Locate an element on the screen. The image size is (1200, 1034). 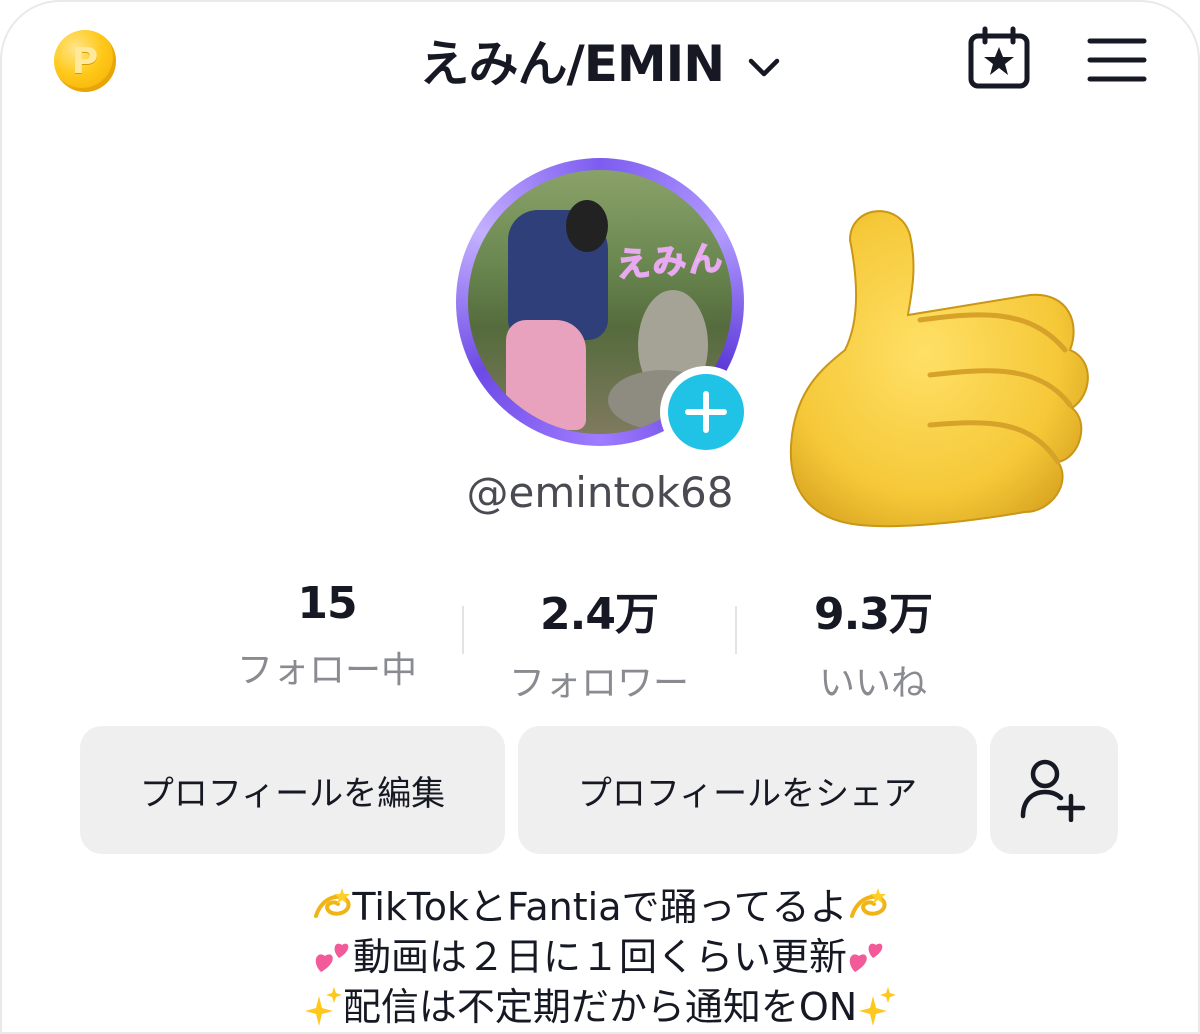
share-profile-button: プロフィールをシェア is located at coordinates (747, 790).